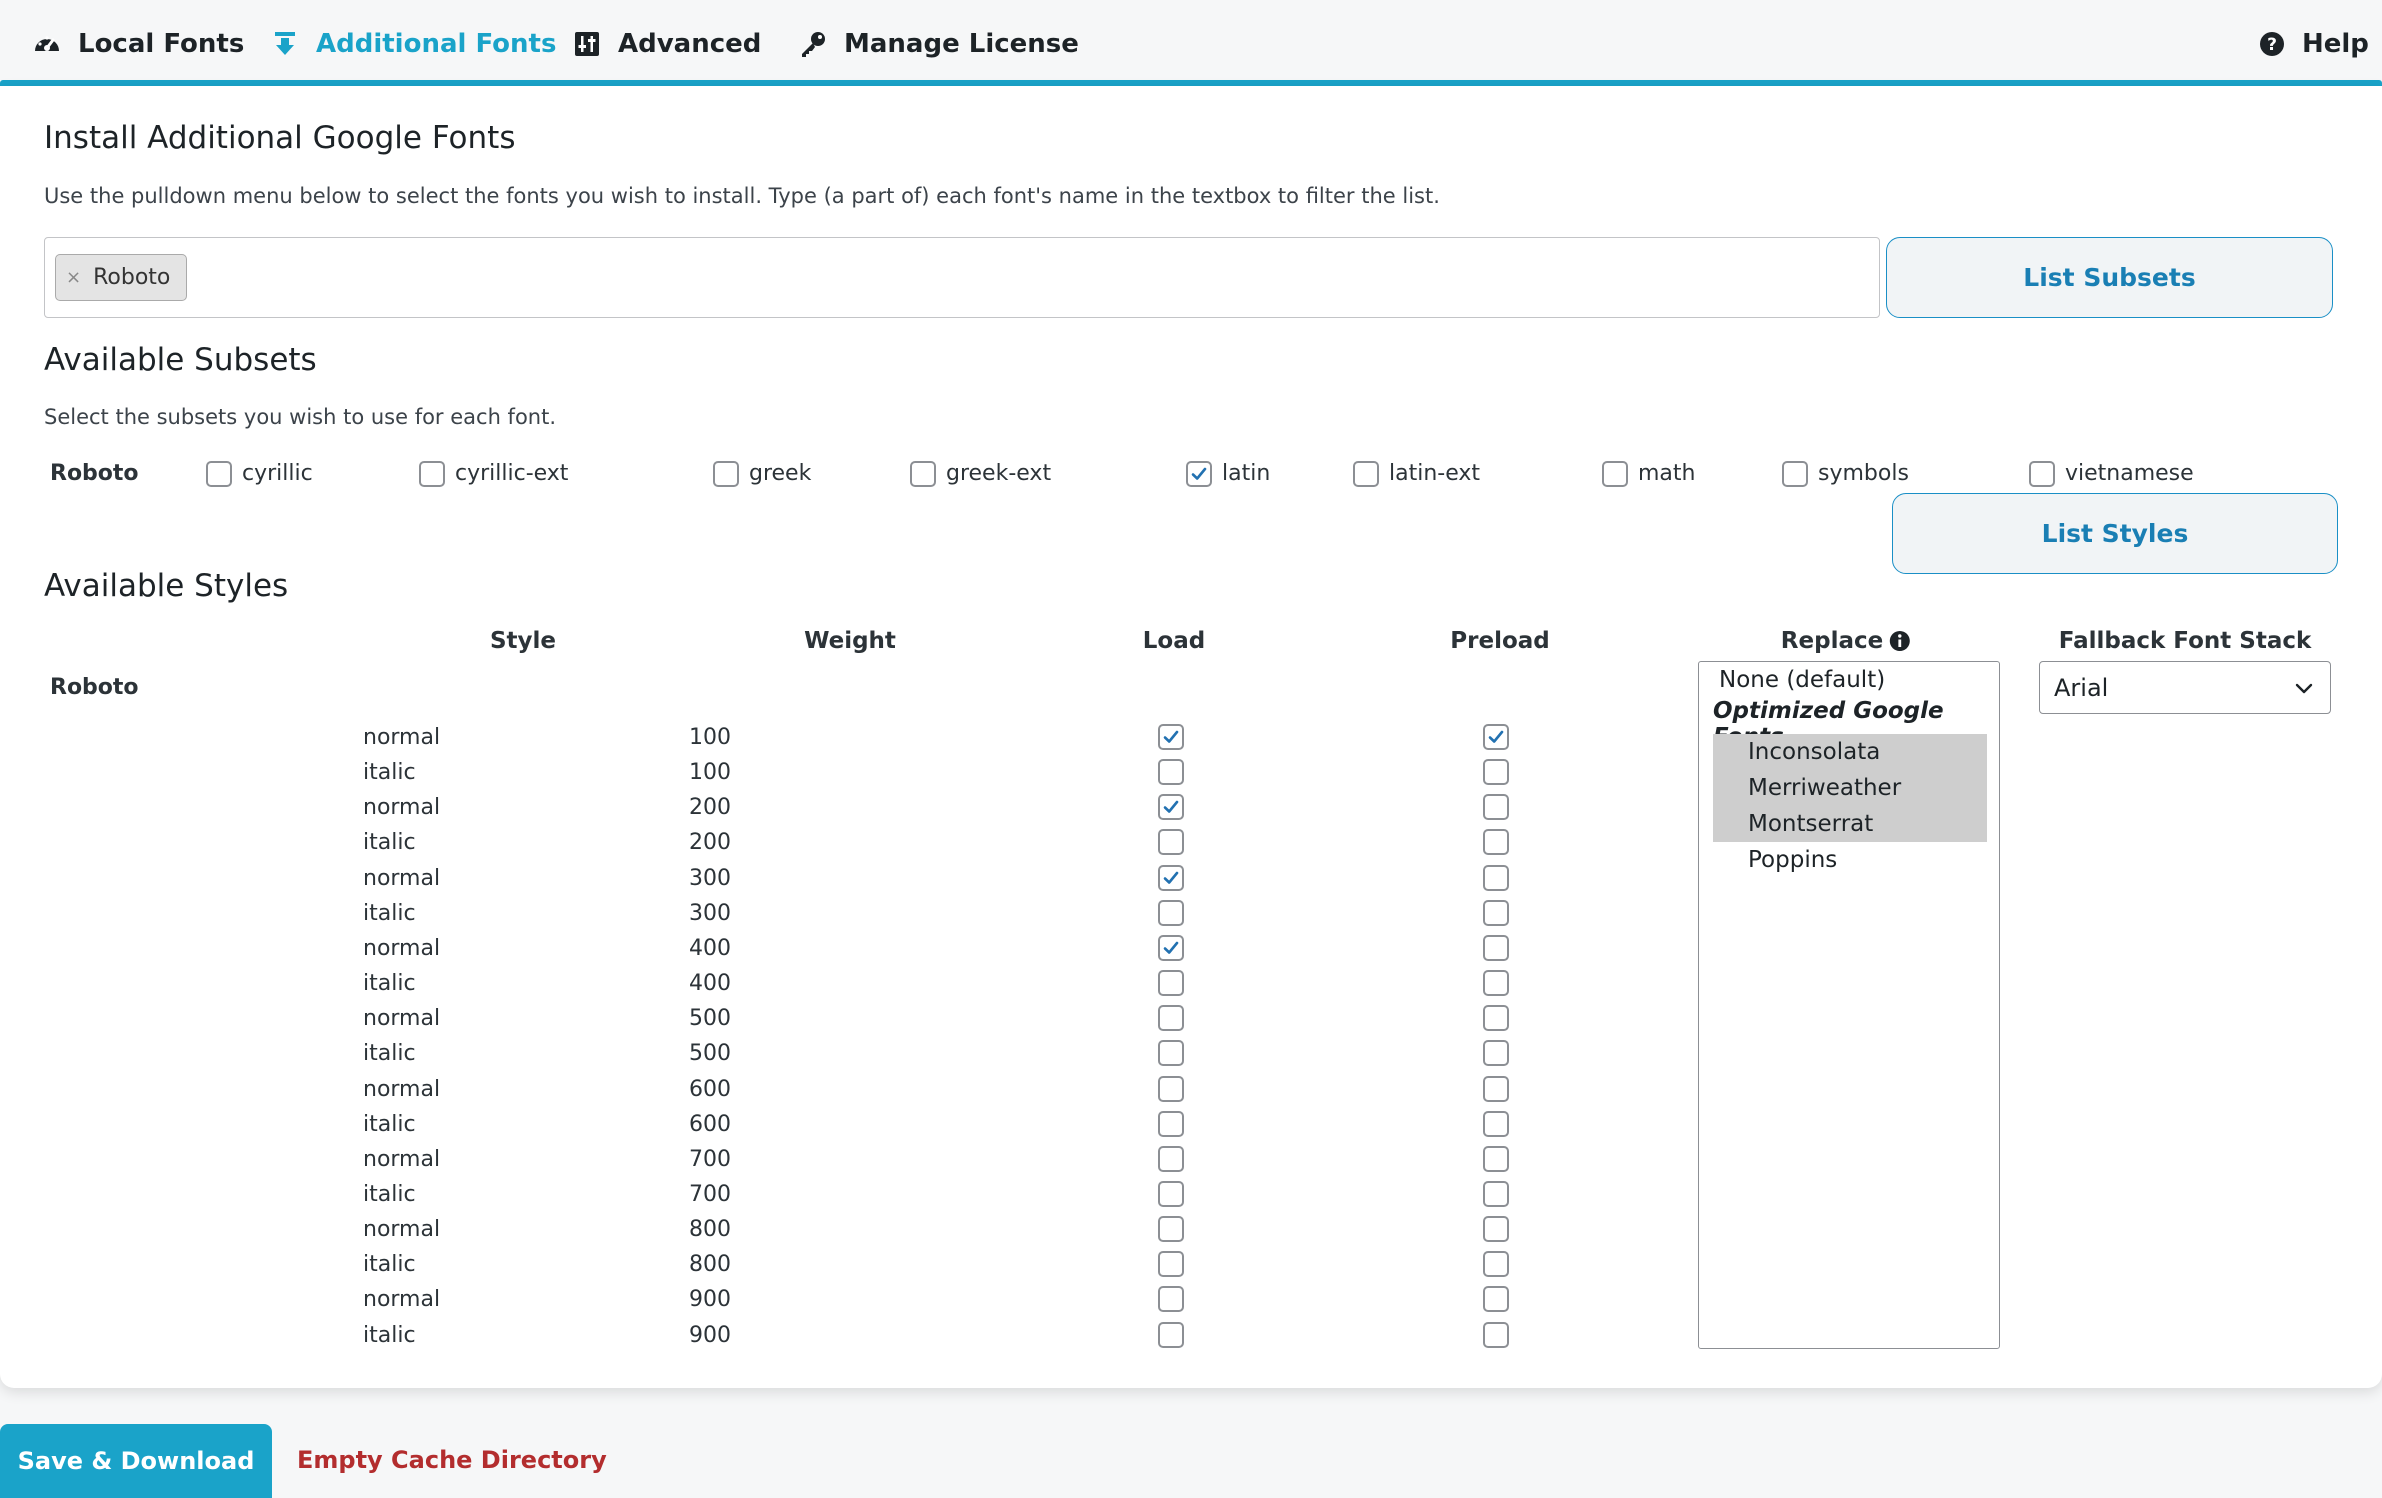 The image size is (2382, 1498). Describe the element at coordinates (166, 586) in the screenshot. I see `styles-title: Available Styles` at that location.